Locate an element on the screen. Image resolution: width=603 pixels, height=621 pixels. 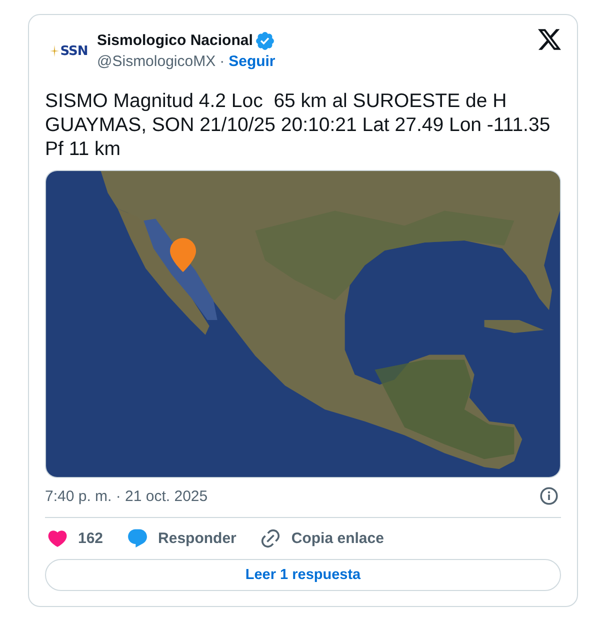
heart-icon is located at coordinates (57, 538).